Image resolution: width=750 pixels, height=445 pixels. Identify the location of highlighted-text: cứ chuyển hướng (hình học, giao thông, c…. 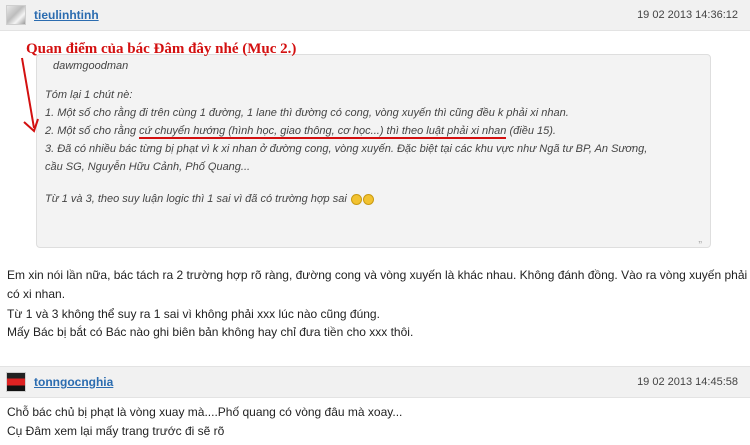
(323, 131).